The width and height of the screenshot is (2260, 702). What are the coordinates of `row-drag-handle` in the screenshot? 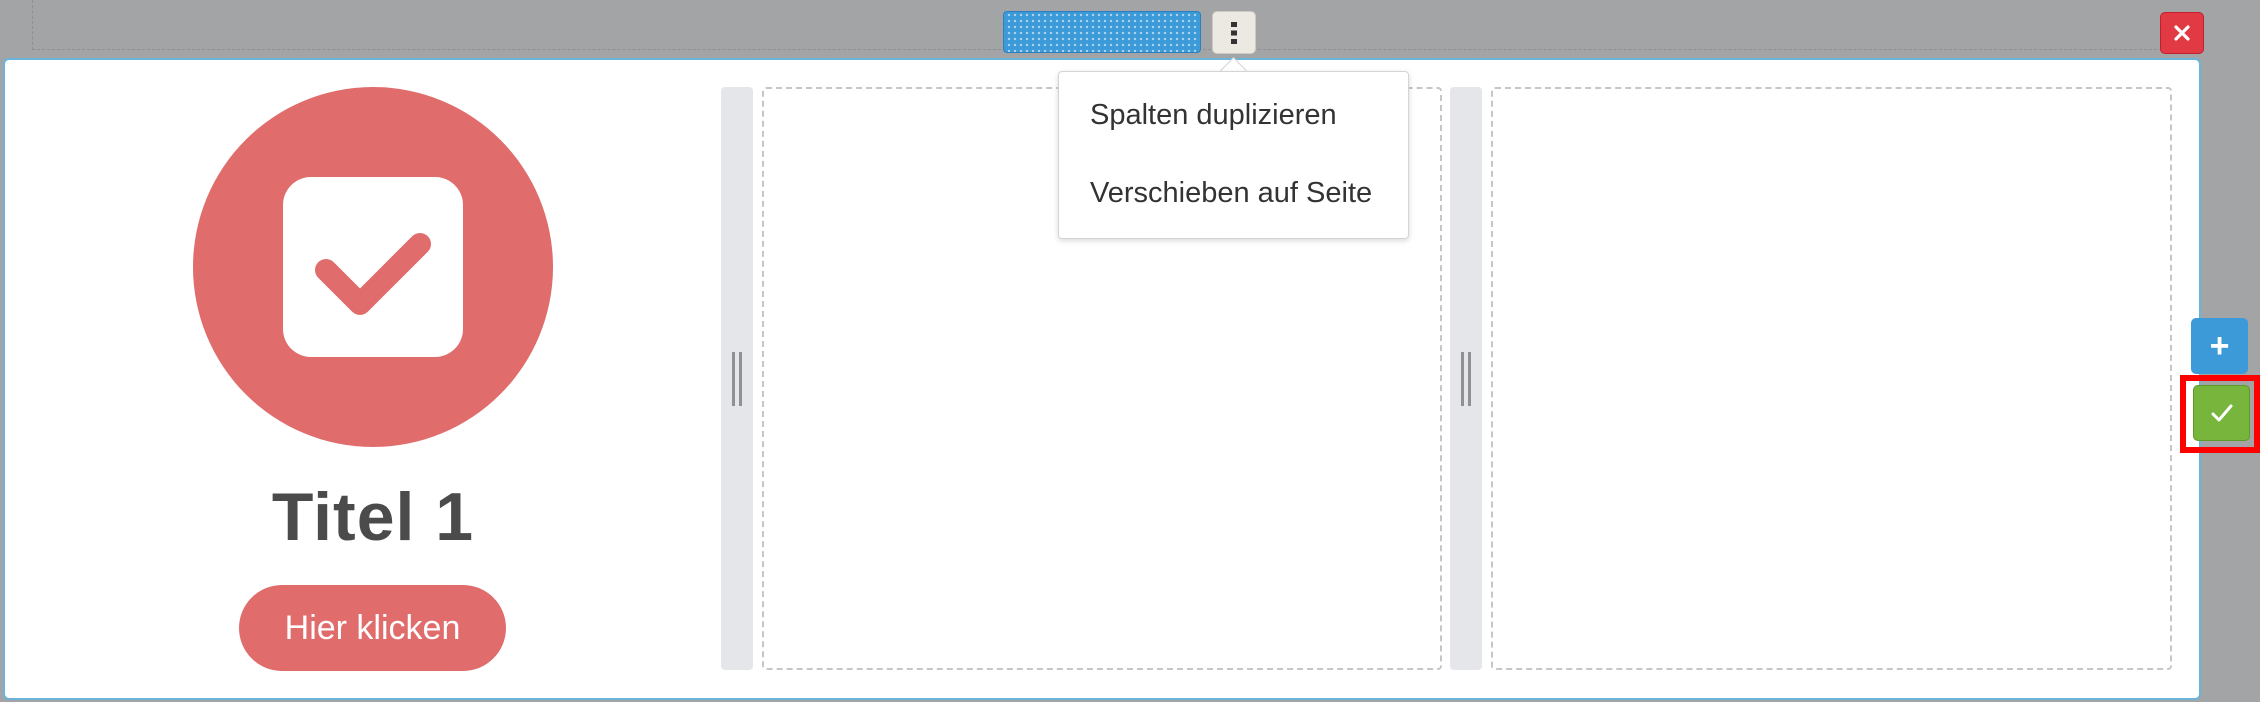 It's located at (1102, 32).